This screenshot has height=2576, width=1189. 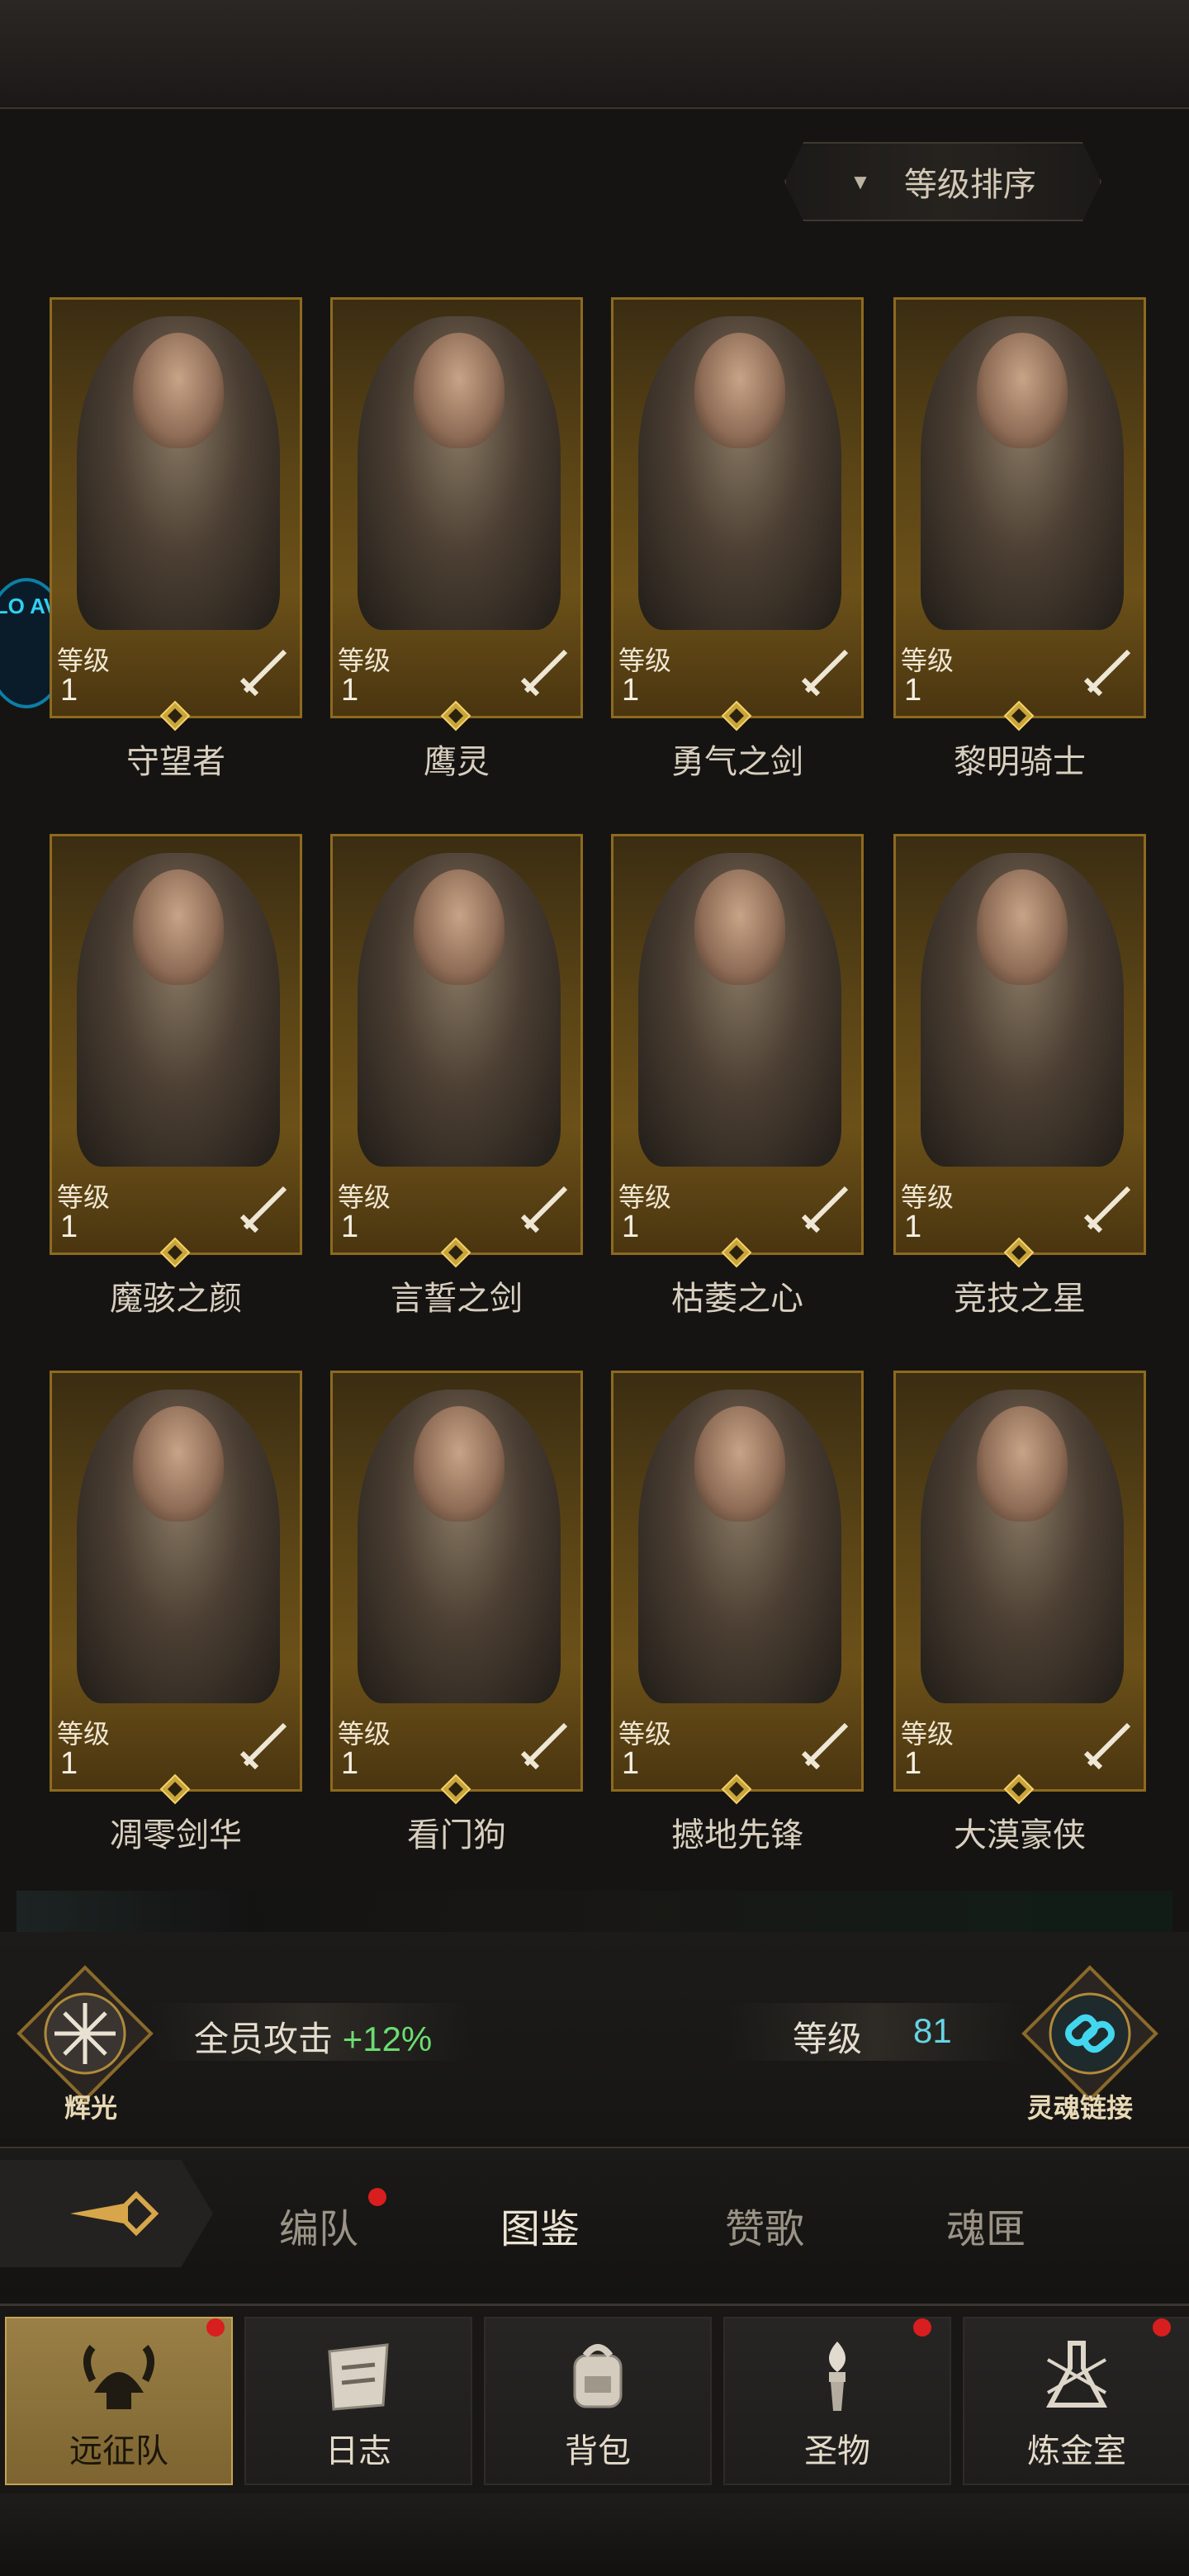 What do you see at coordinates (932, 2030) in the screenshot?
I see `total-level-value: 81` at bounding box center [932, 2030].